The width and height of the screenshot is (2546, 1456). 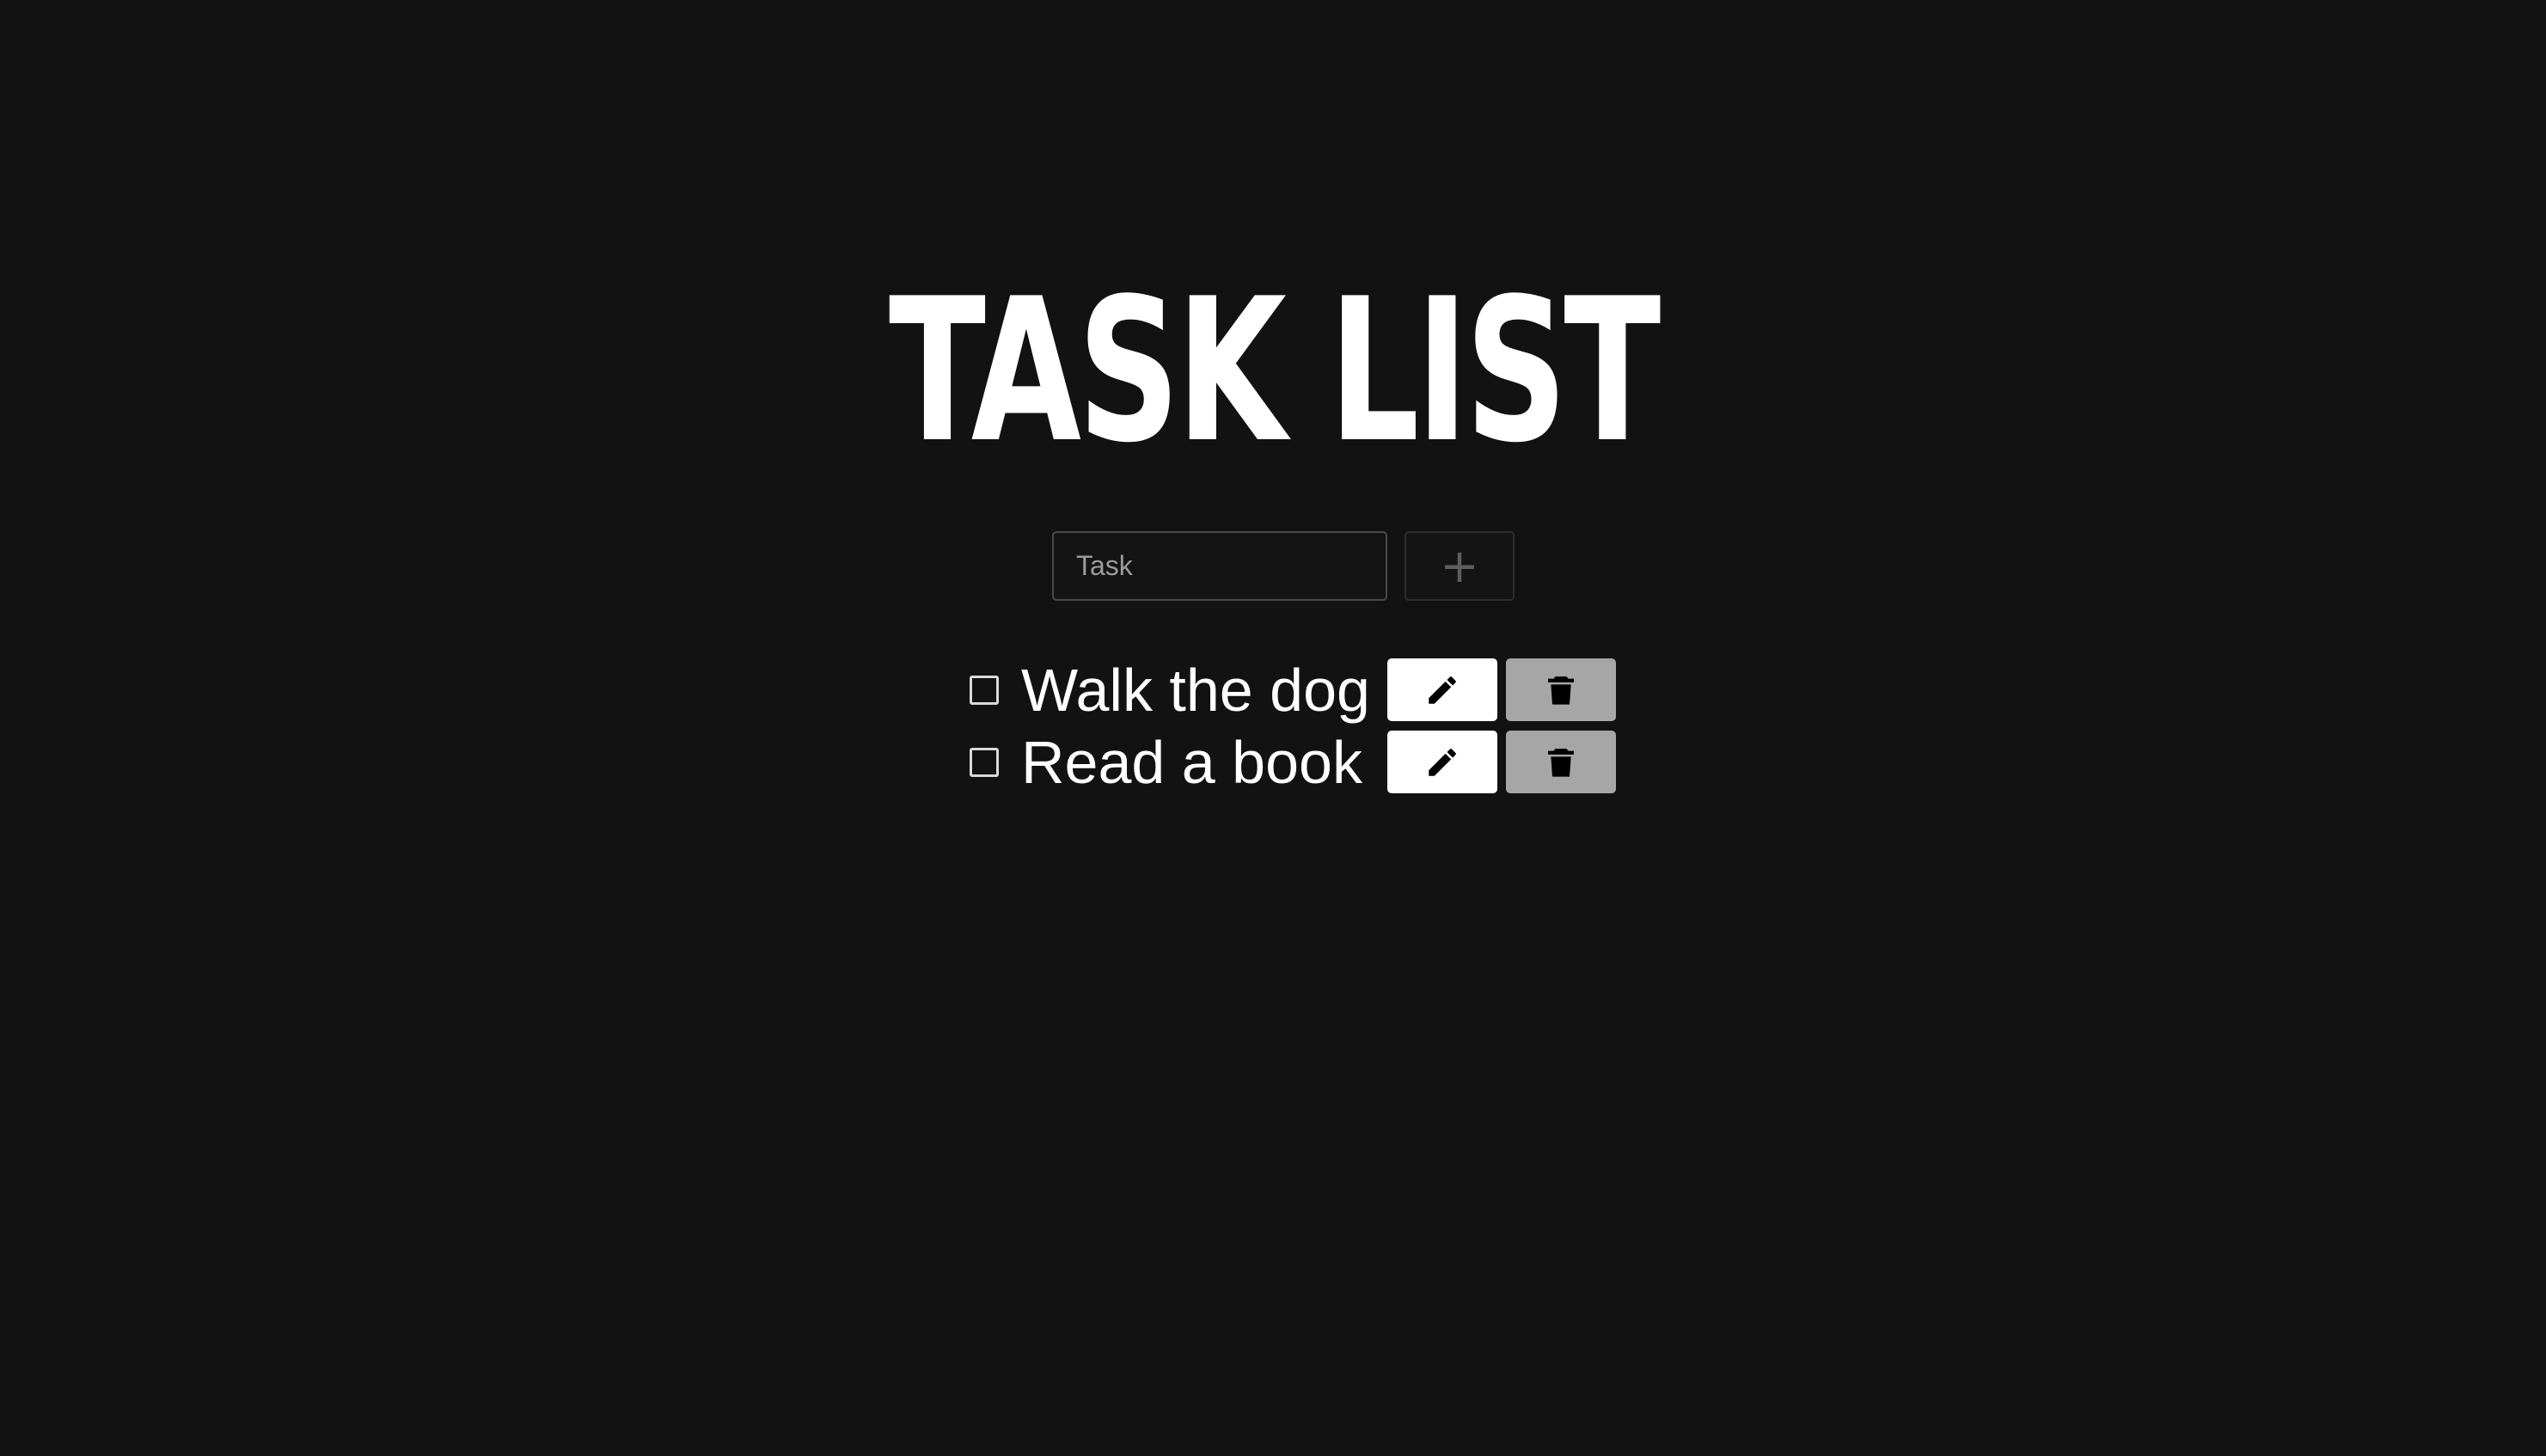 I want to click on add-task-button: +, so click(x=1460, y=566).